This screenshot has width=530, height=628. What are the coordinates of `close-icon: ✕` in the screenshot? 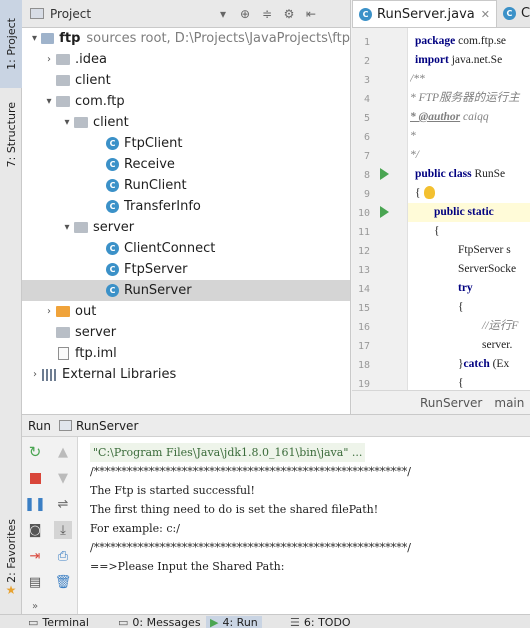 It's located at (485, 14).